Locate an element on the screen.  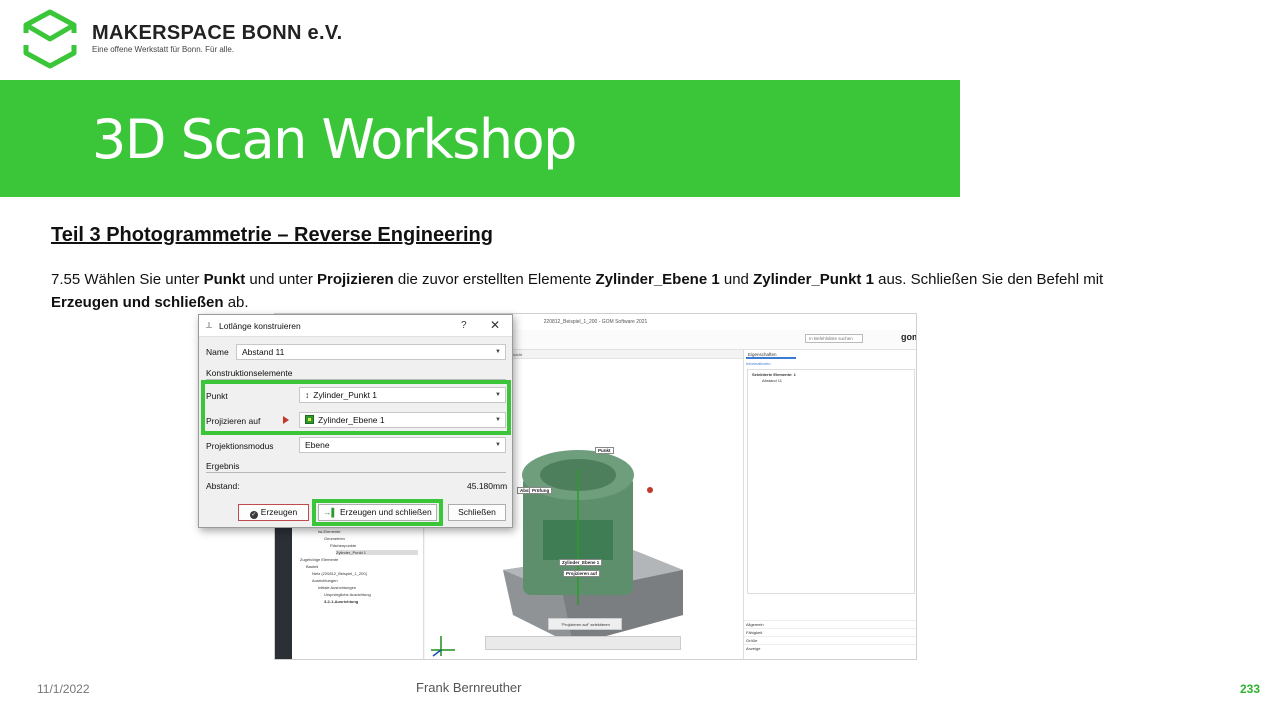
section-konstruktionselemente: Konstruktionselemente is located at coordinates (356, 374).